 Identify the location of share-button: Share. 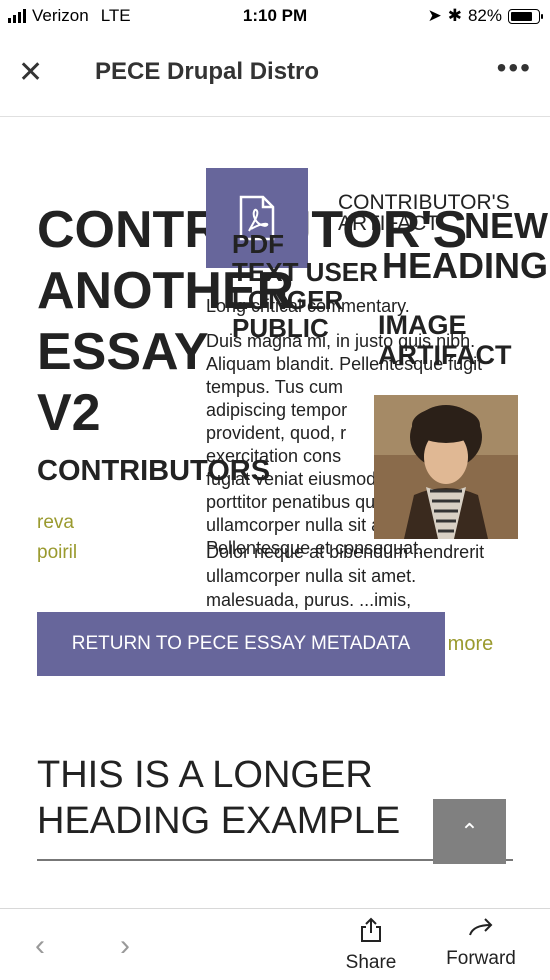
(371, 945).